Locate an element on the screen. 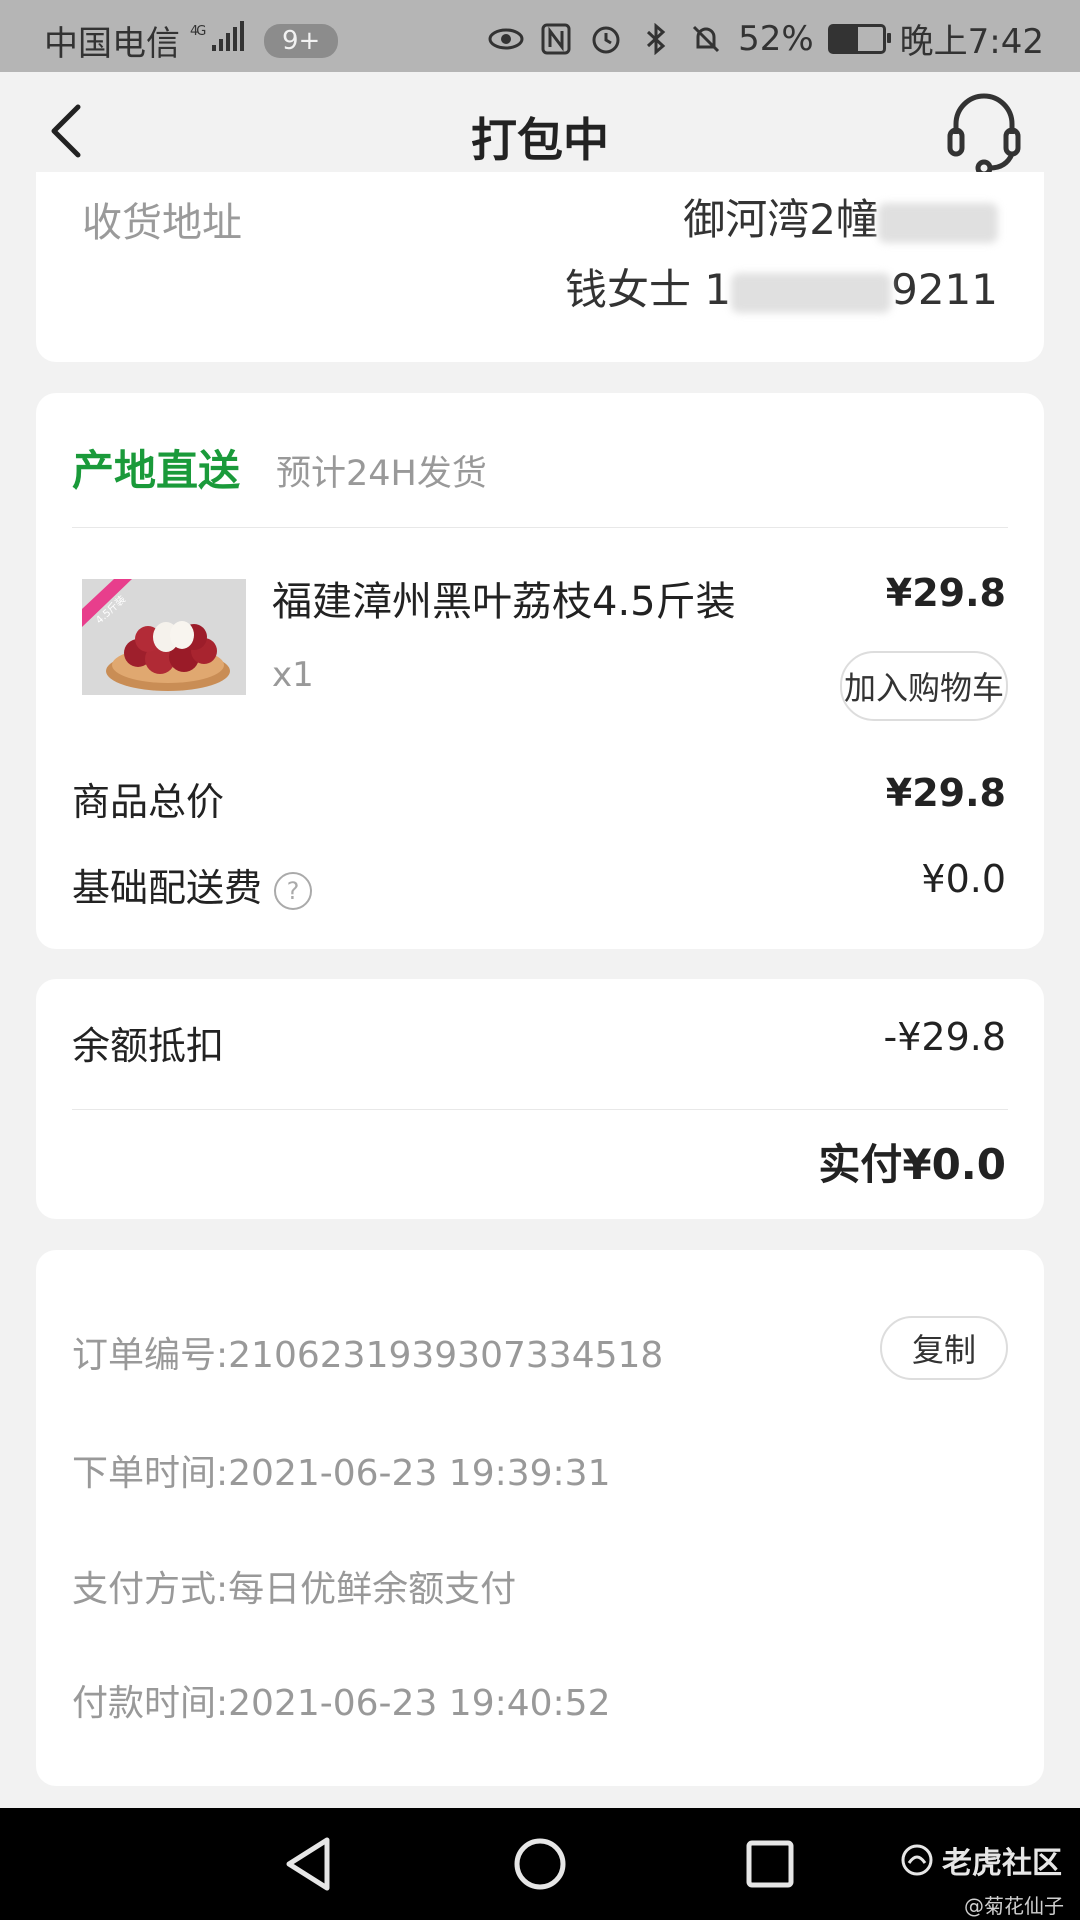 The image size is (1080, 1920). nav-back-button is located at coordinates (308, 1864).